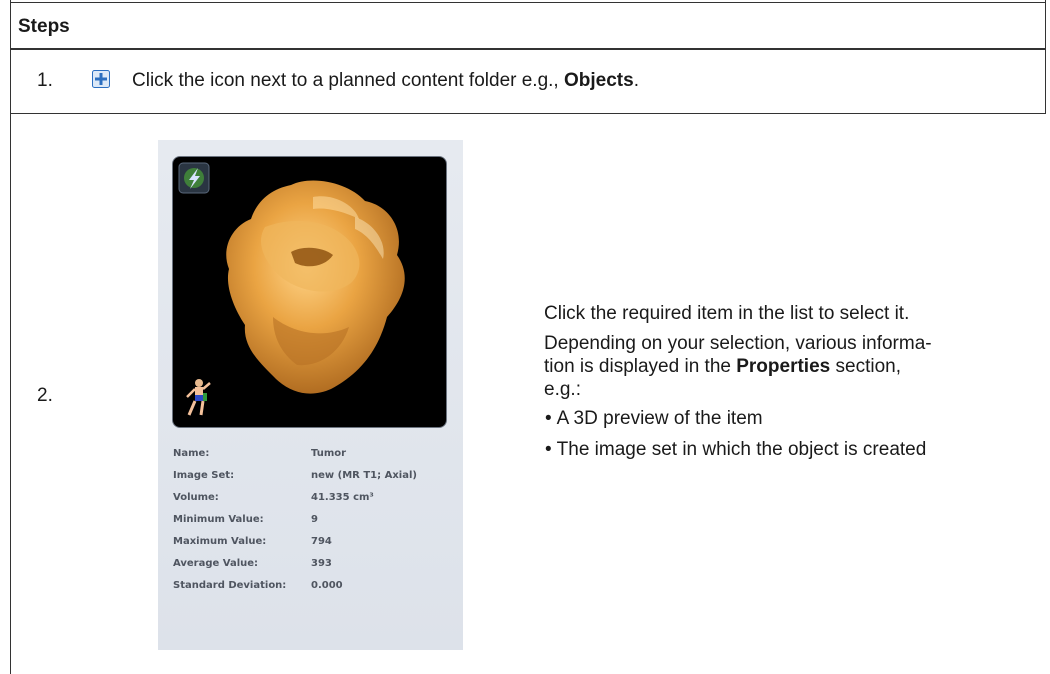 The image size is (1050, 674). I want to click on lightning-orientation-icon, so click(194, 178).